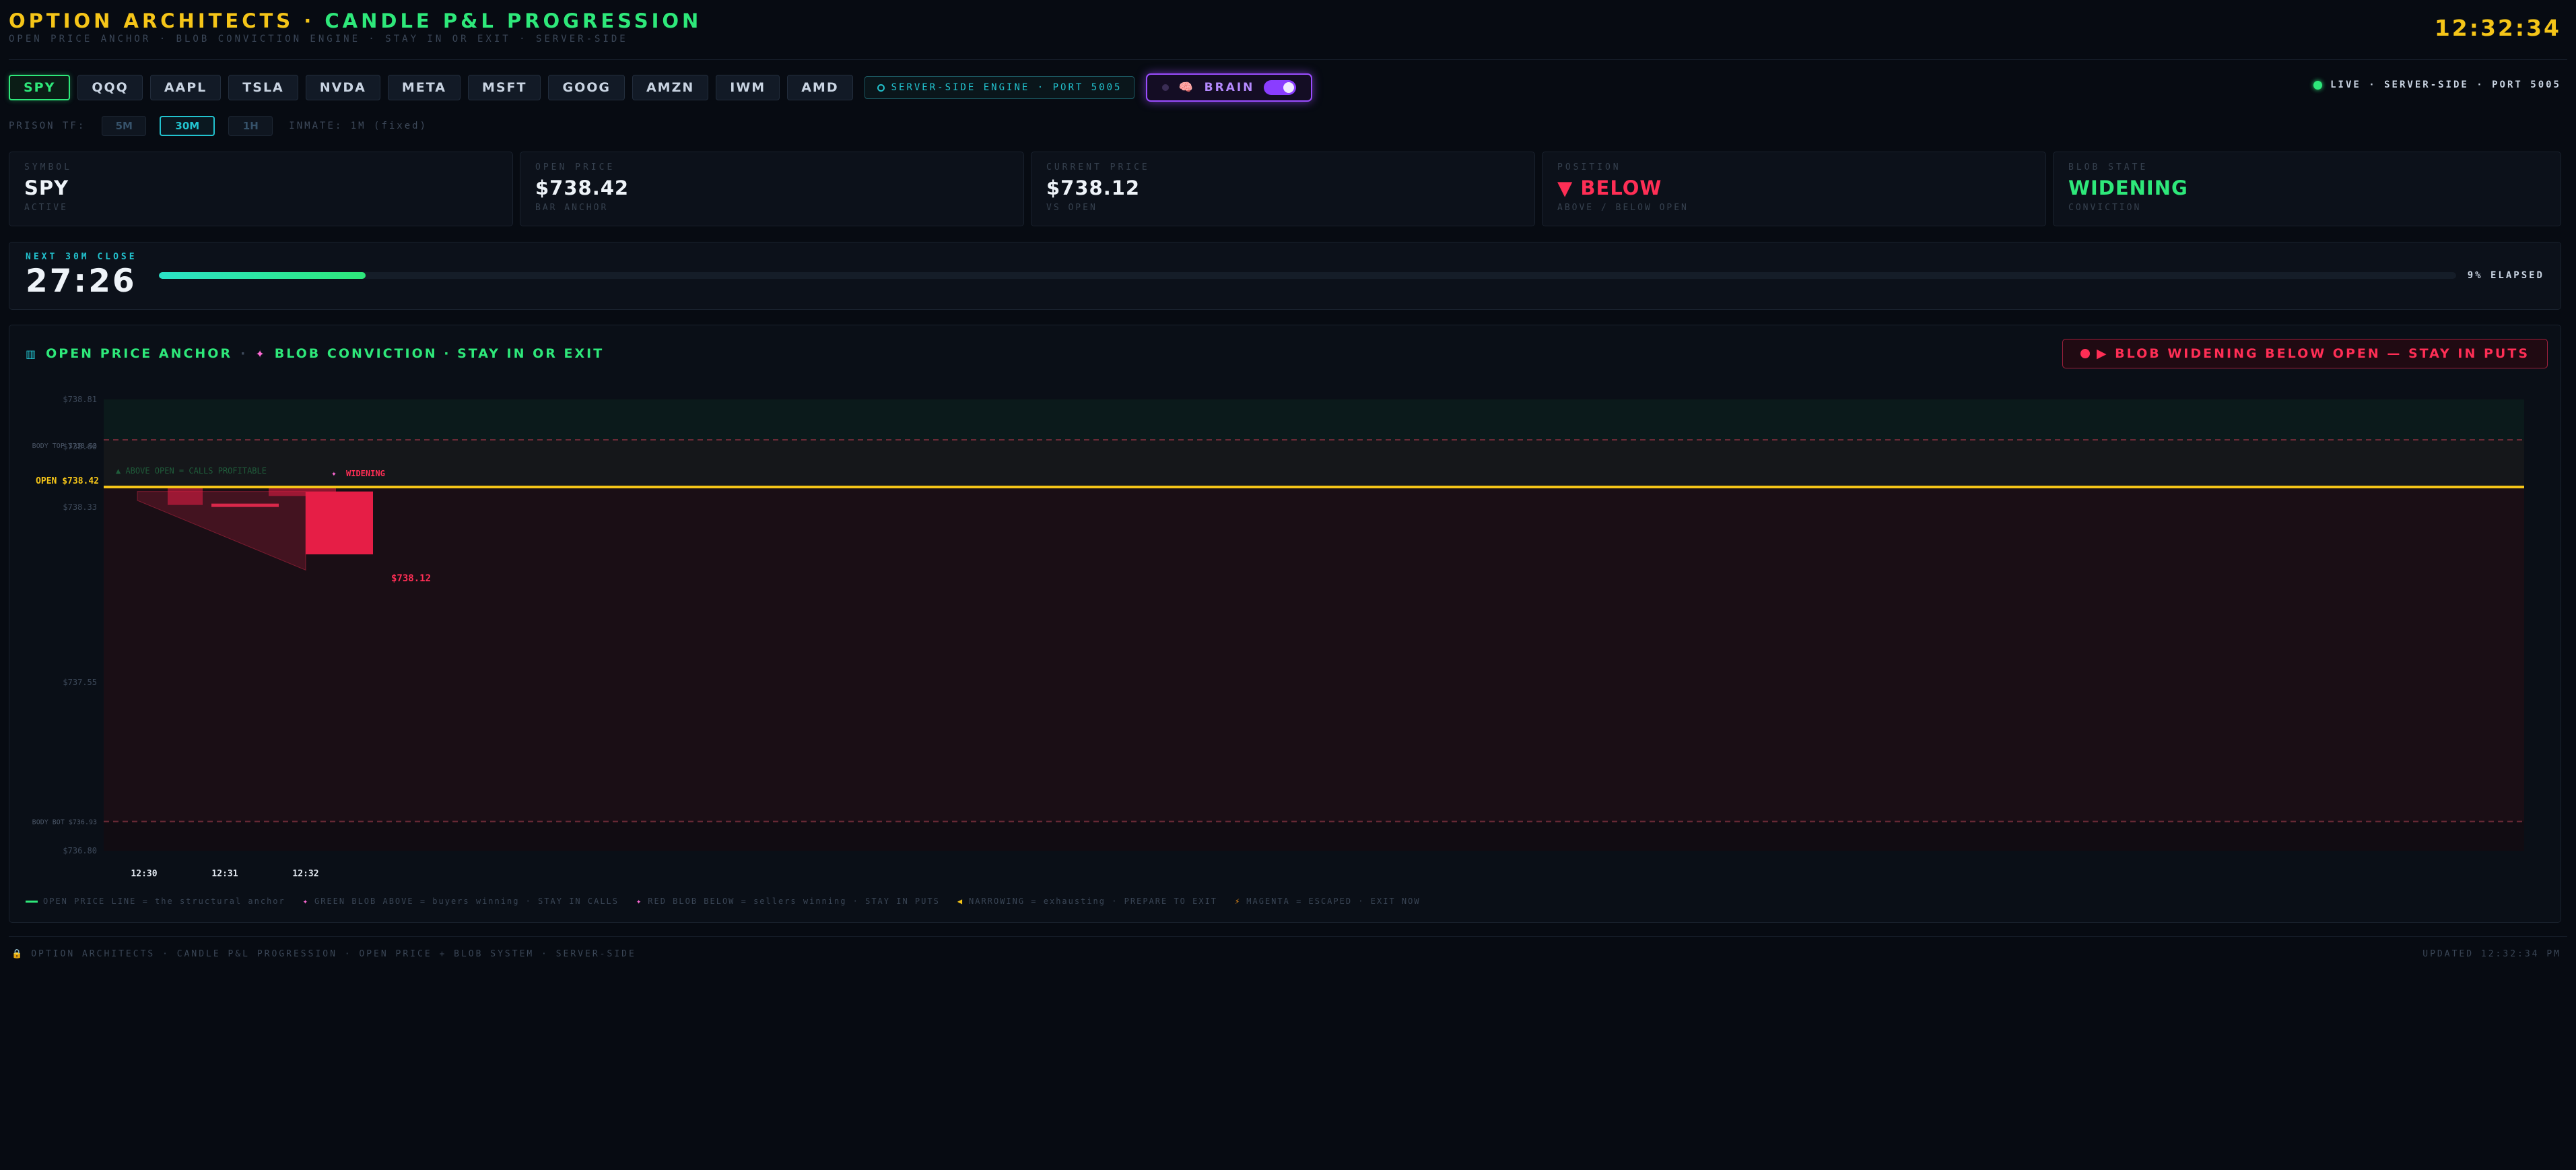 The width and height of the screenshot is (2576, 1170). I want to click on legend-item: ⚡ MAGENTA = ESCAPED · EXIT NOW, so click(1328, 901).